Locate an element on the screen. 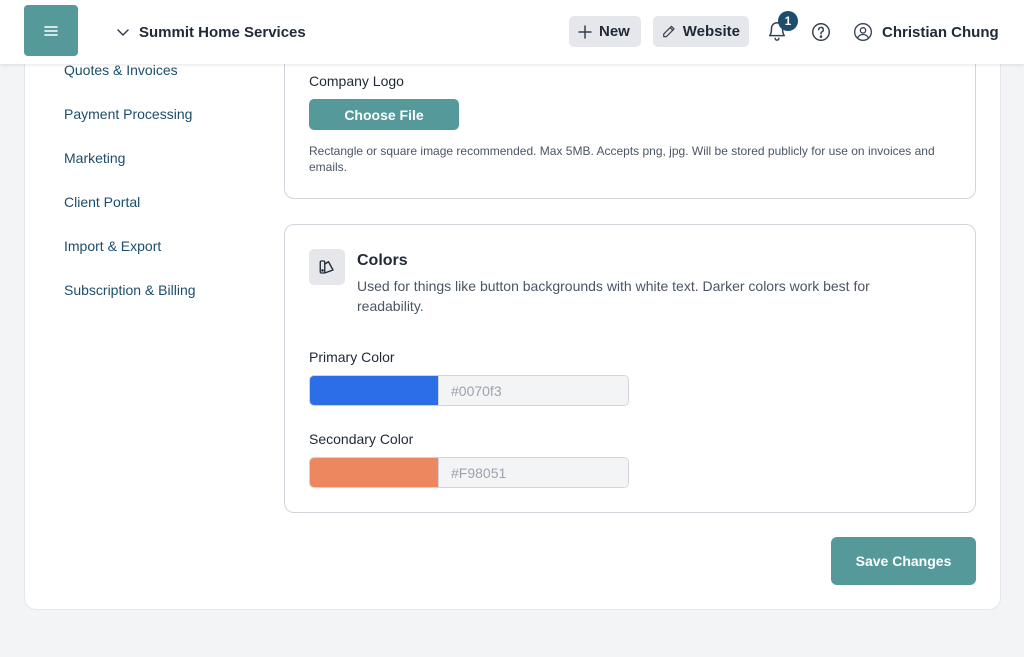 This screenshot has width=1024, height=657. sidebar-item-marketing: Marketing is located at coordinates (94, 158).